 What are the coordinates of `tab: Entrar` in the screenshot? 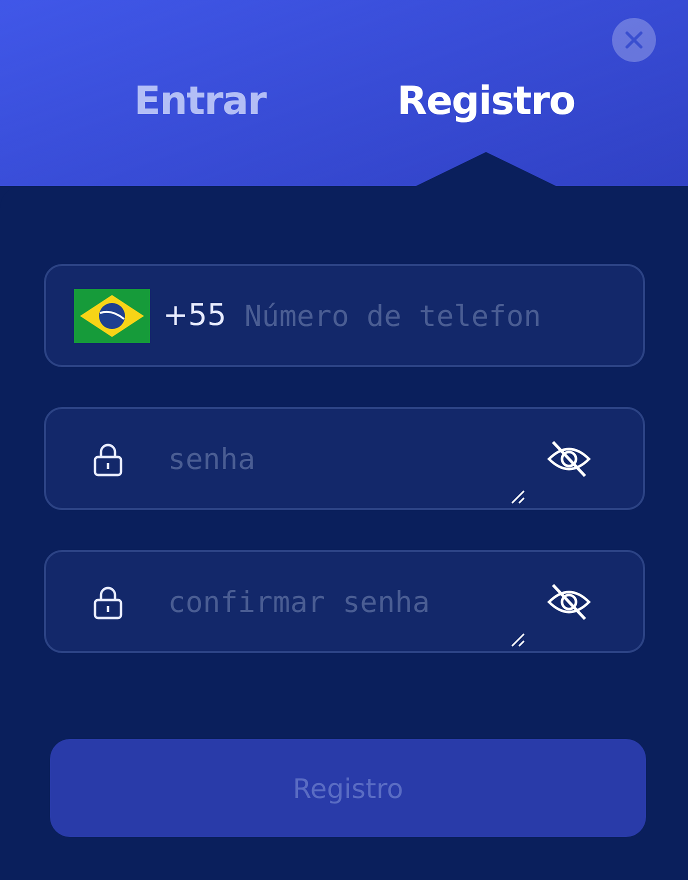 It's located at (200, 101).